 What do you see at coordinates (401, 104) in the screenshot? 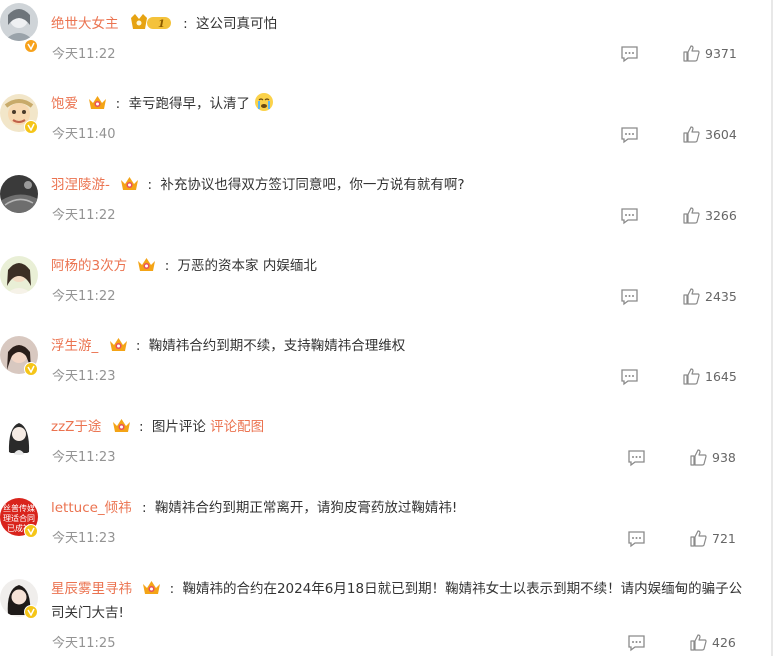
I see `comment-line: 饱爱 : 幸亏跑得早，认清了` at bounding box center [401, 104].